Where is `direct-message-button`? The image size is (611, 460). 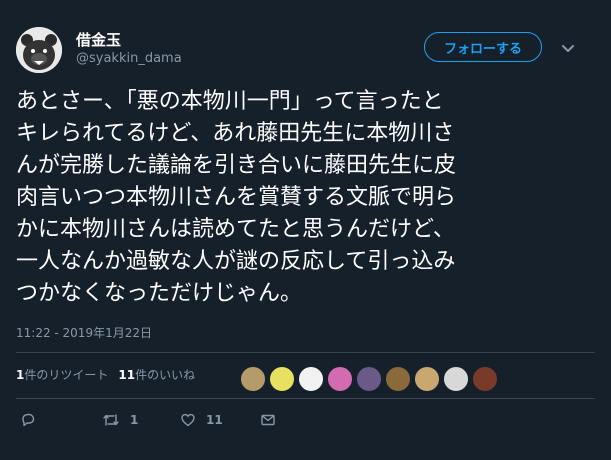 direct-message-button is located at coordinates (268, 420).